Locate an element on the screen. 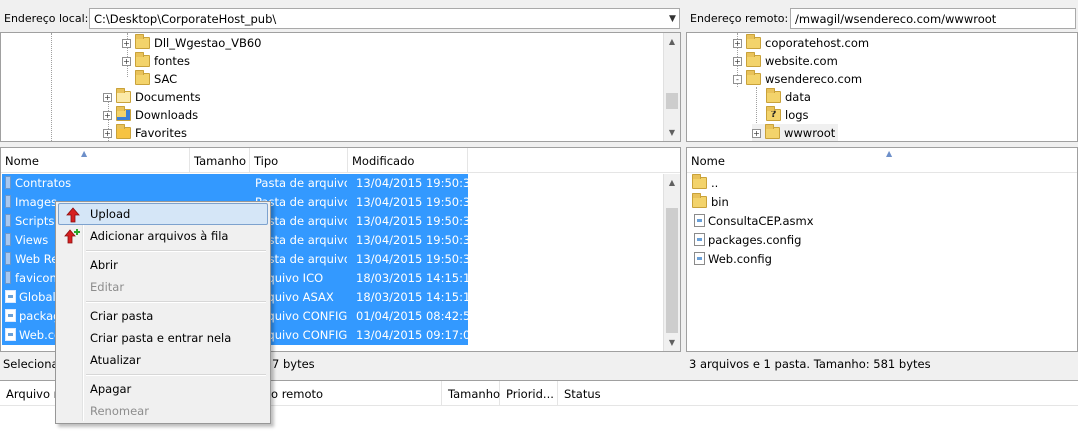 This screenshot has height=432, width=1078. menu-item-label: Abrir is located at coordinates (104, 265).